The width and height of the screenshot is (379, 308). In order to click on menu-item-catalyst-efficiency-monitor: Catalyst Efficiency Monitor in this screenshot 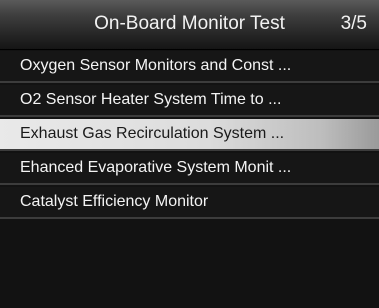, I will do `click(189, 203)`.